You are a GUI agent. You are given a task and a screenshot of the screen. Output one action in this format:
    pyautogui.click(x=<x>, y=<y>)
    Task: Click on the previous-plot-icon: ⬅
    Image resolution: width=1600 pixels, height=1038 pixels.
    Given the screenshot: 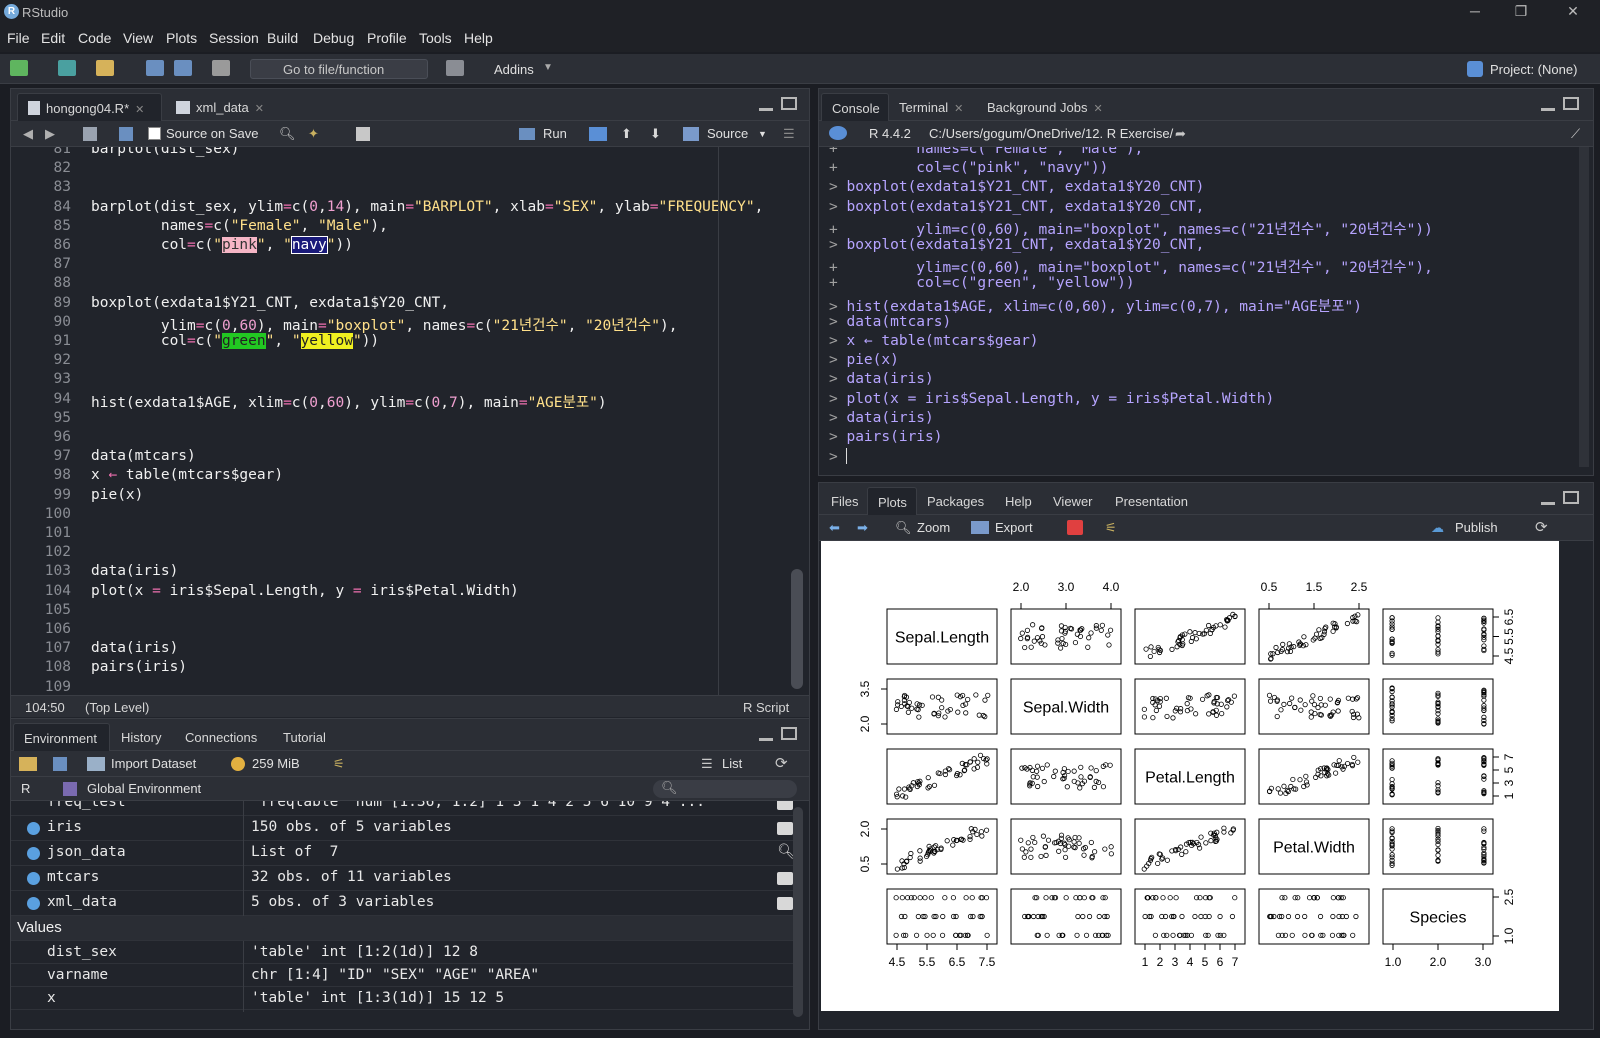 What is the action you would take?
    pyautogui.click(x=834, y=528)
    